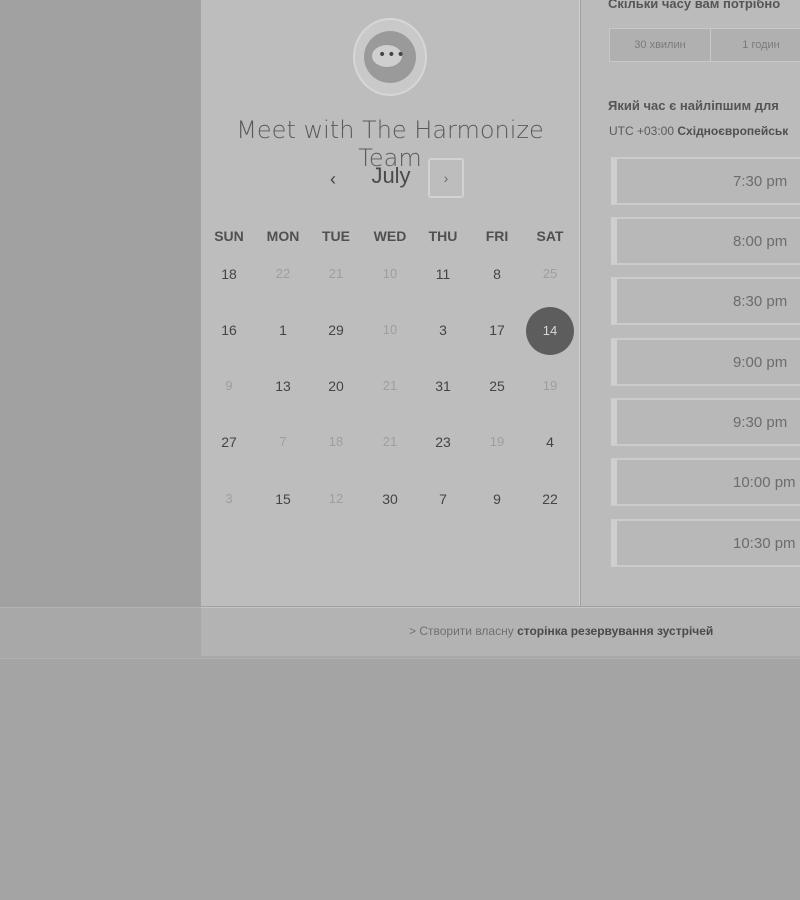 The height and width of the screenshot is (900, 800). What do you see at coordinates (705, 422) in the screenshot?
I see `time-slot-button: 9:30 pm` at bounding box center [705, 422].